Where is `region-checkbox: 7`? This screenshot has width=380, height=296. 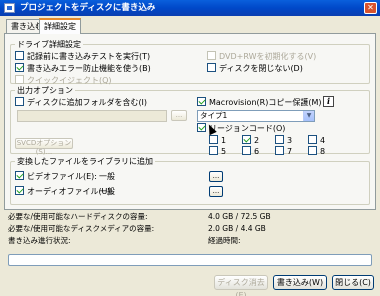
region-checkbox: 7 is located at coordinates (283, 151).